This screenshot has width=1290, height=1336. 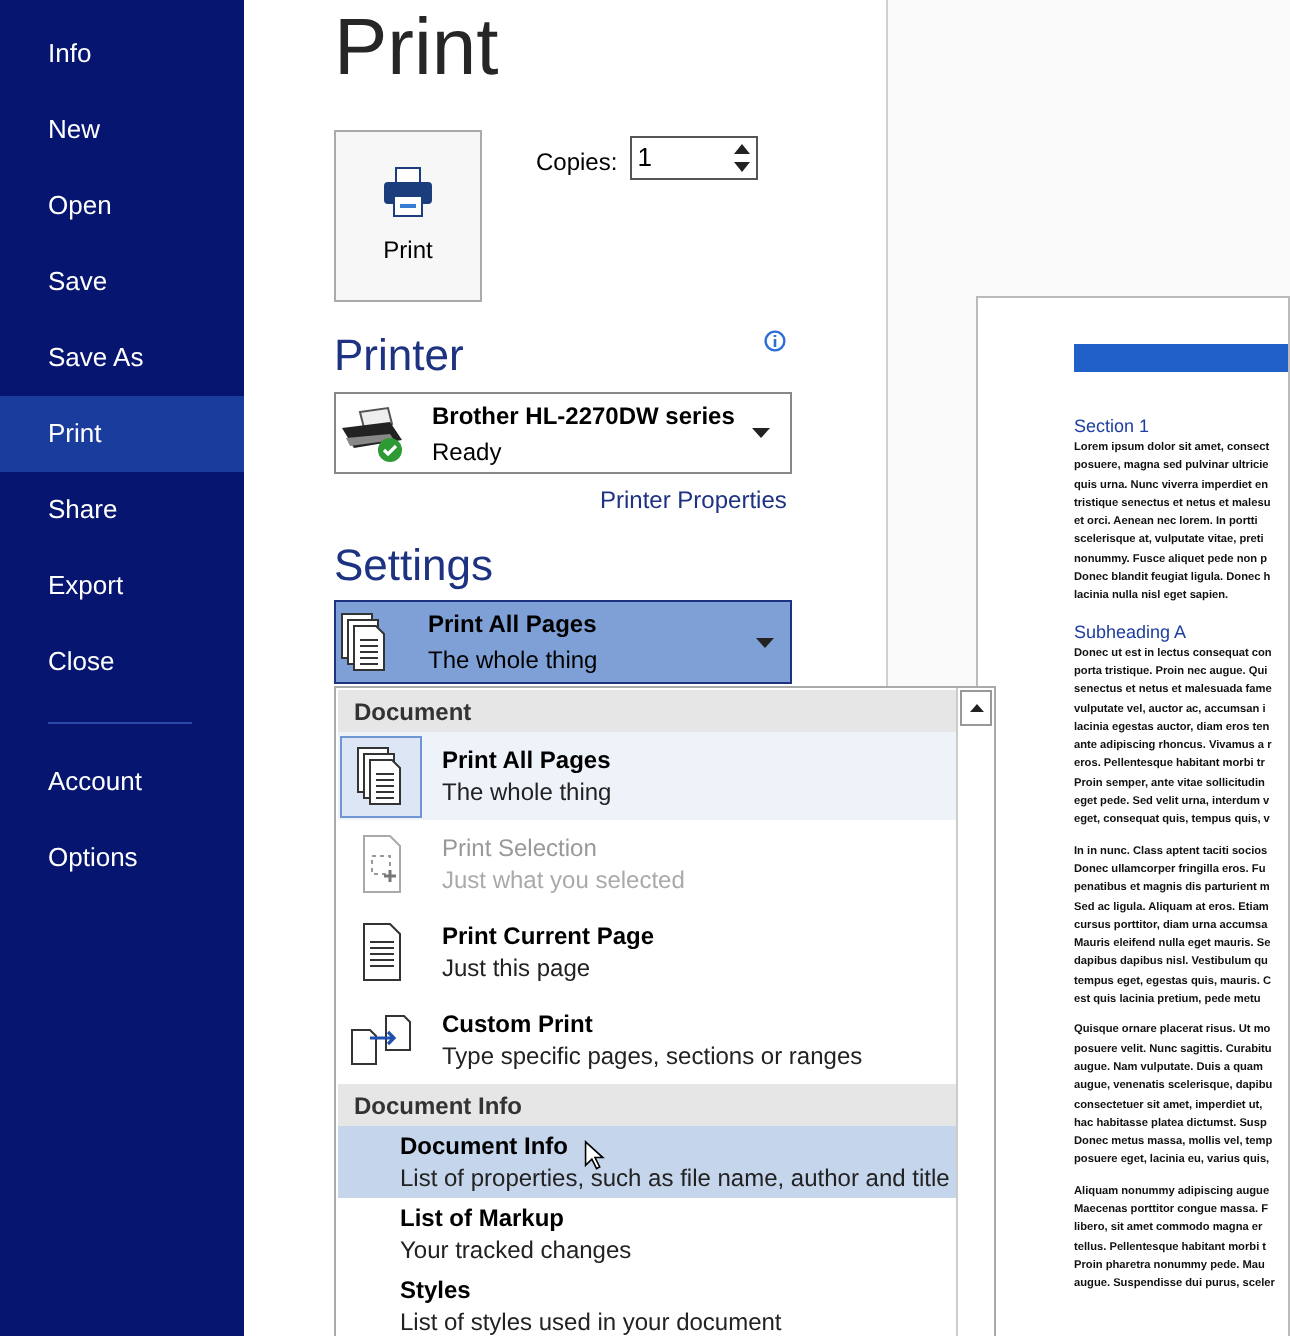 I want to click on copies-label: Copies:, so click(x=577, y=163).